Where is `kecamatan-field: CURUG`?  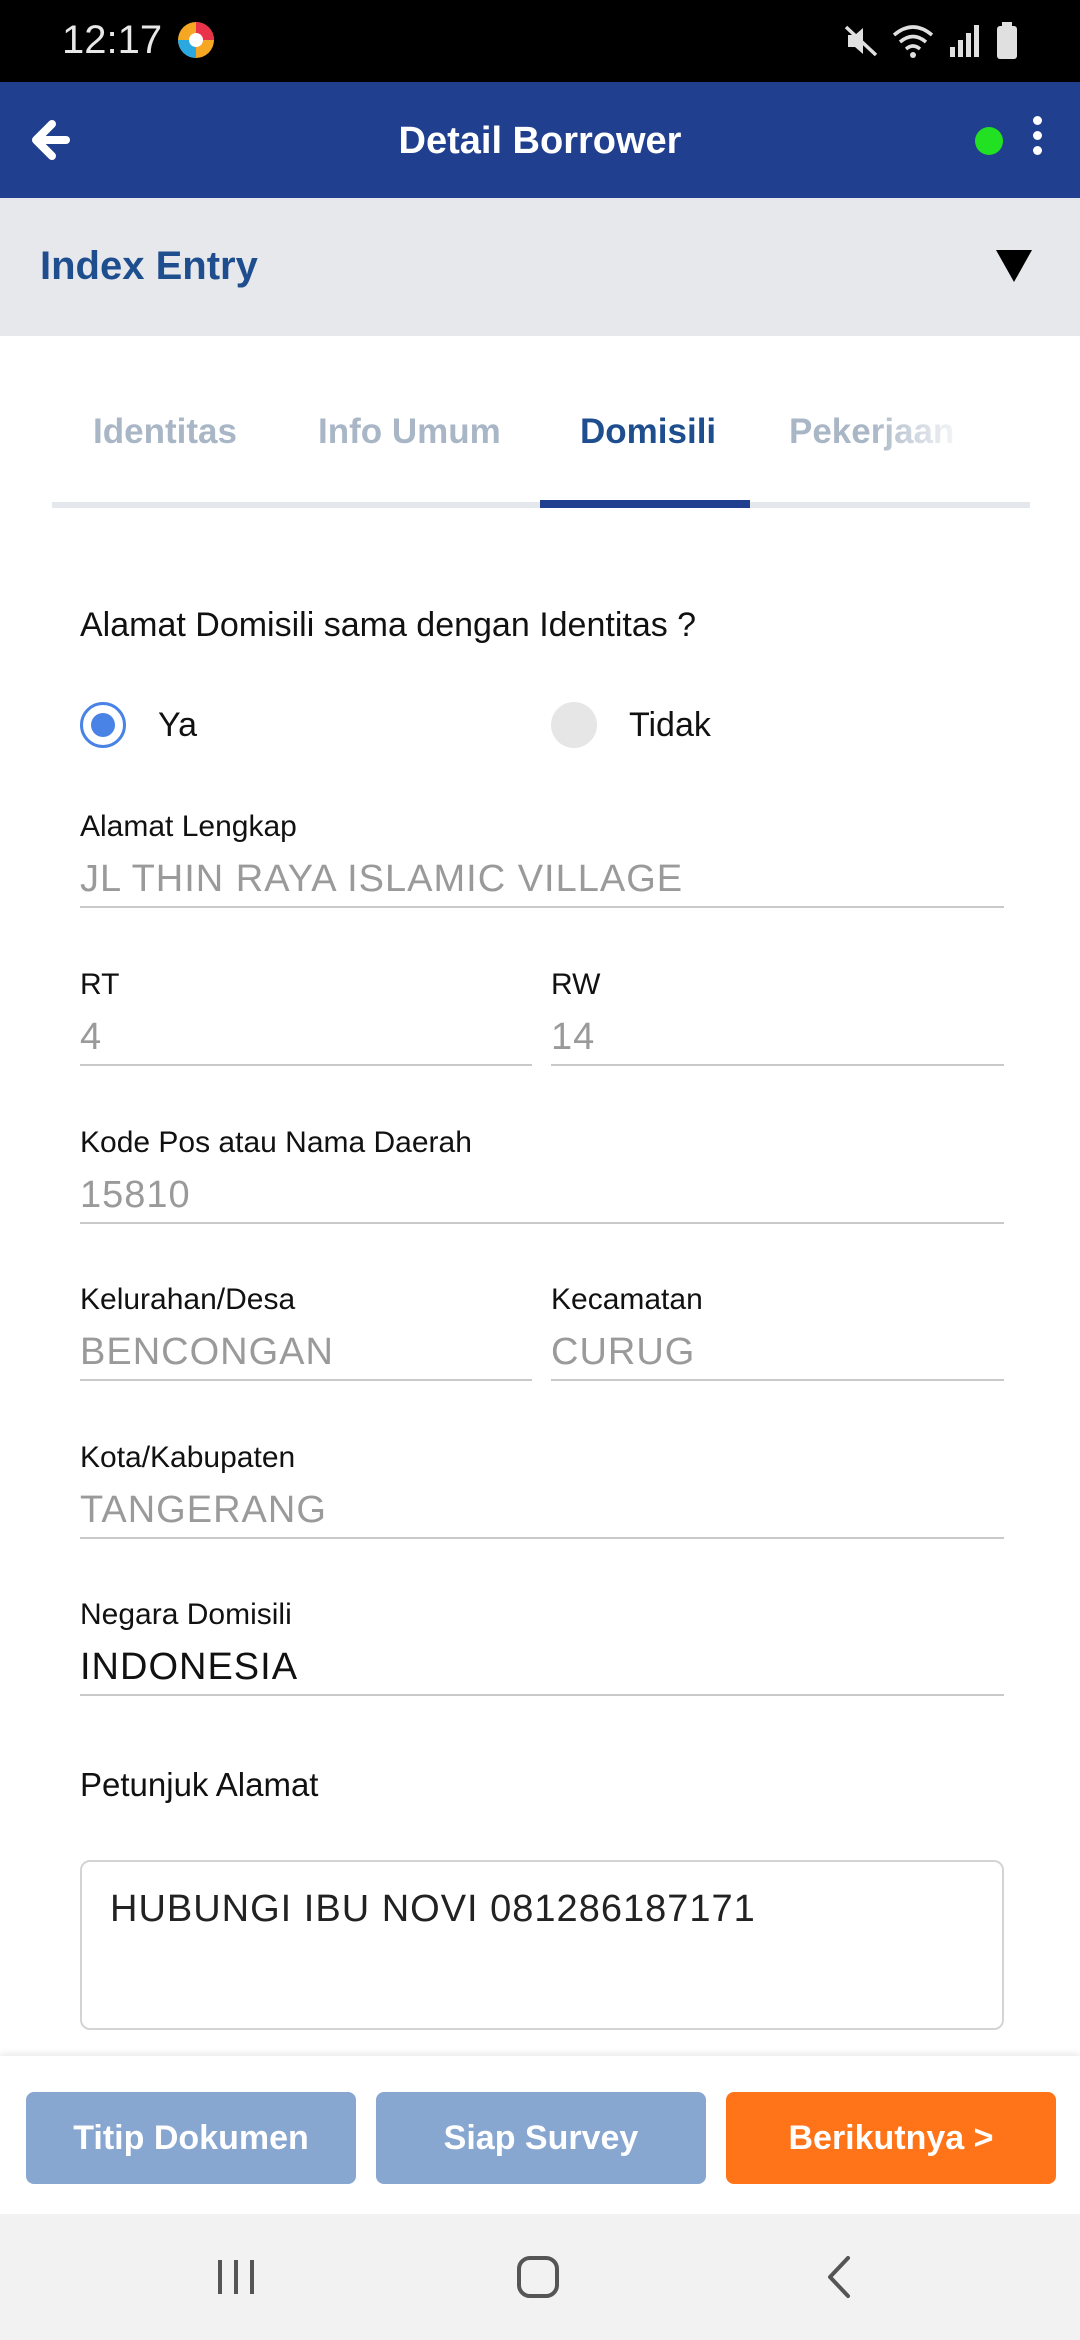 kecamatan-field: CURUG is located at coordinates (623, 1352).